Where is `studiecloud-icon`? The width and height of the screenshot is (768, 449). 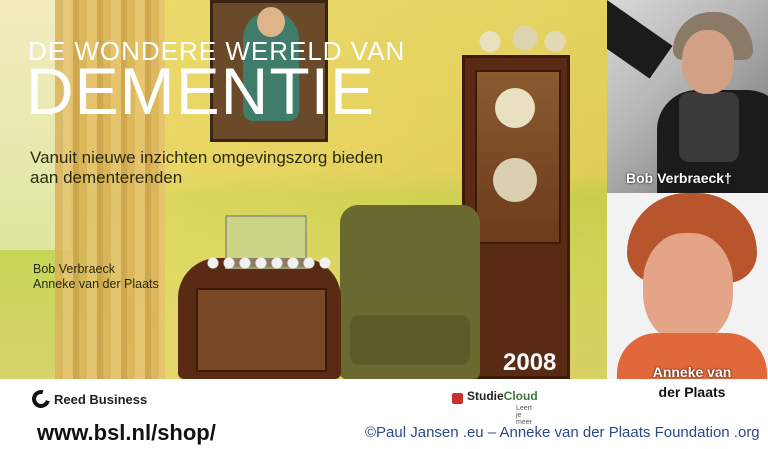
studiecloud-icon is located at coordinates (457, 398).